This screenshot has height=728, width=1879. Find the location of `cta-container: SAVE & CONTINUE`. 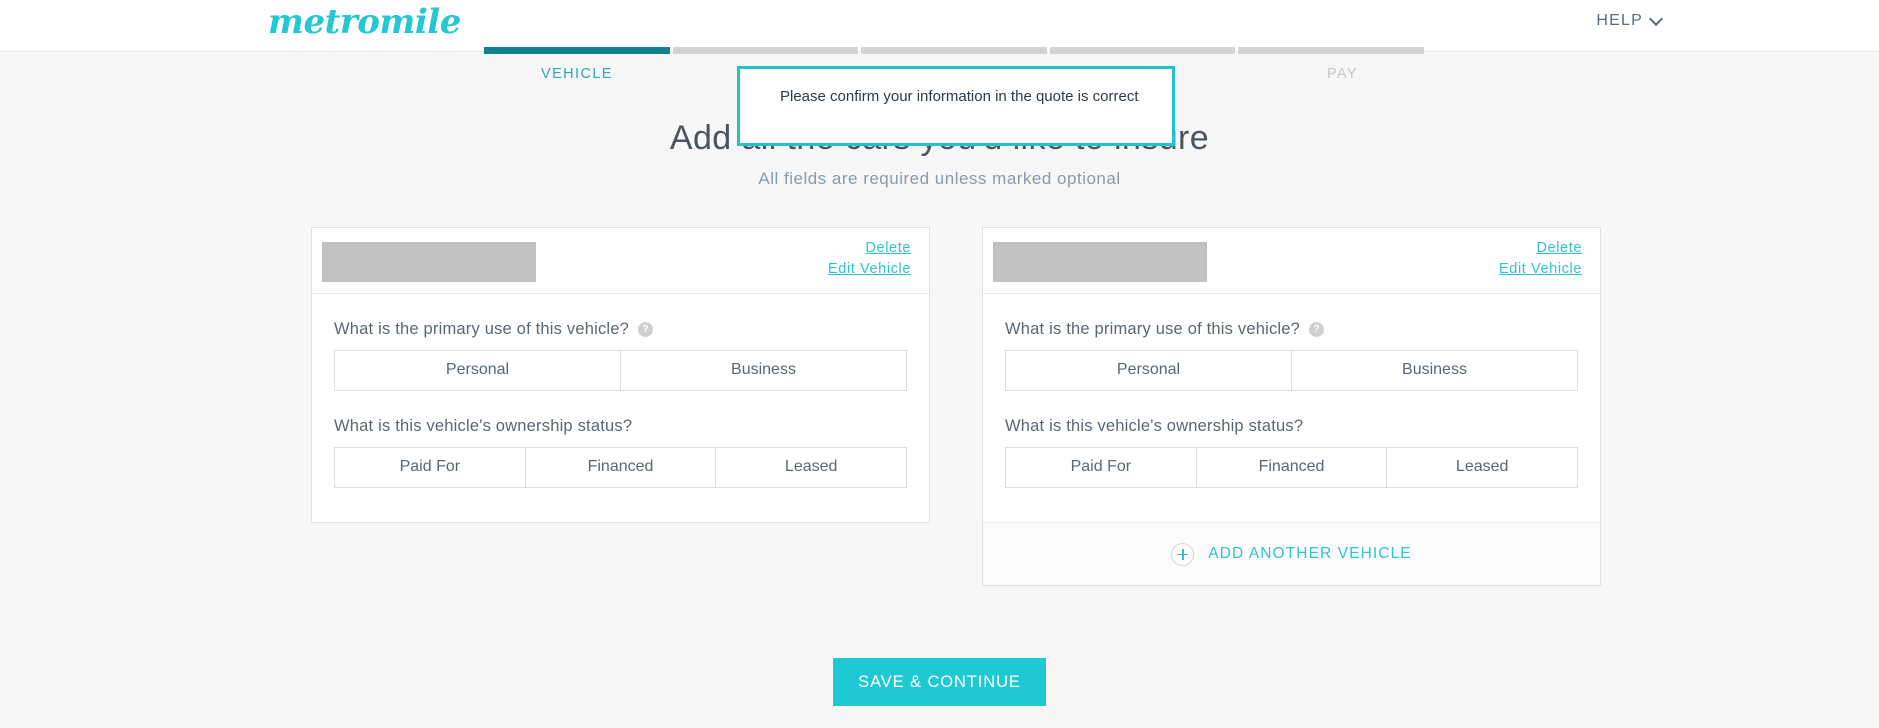

cta-container: SAVE & CONTINUE is located at coordinates (939, 682).